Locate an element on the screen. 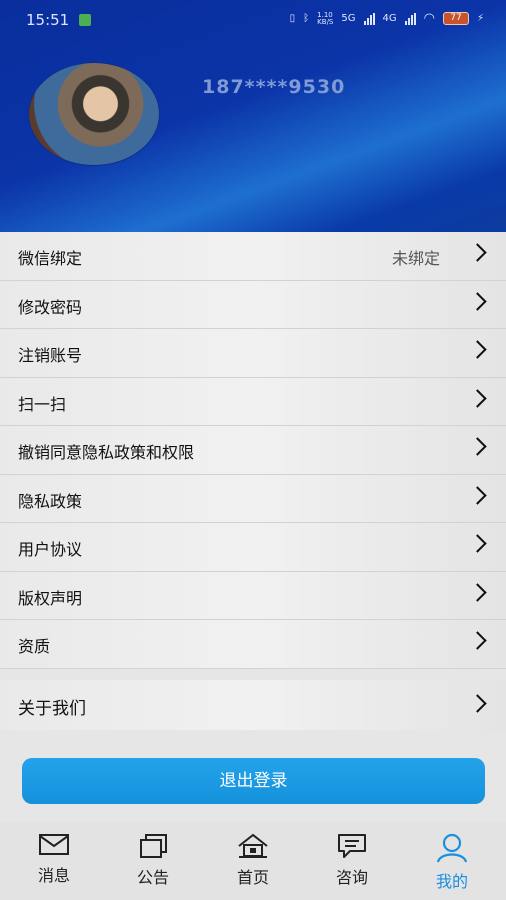 The height and width of the screenshot is (900, 506). notification-app-icon is located at coordinates (85, 20).